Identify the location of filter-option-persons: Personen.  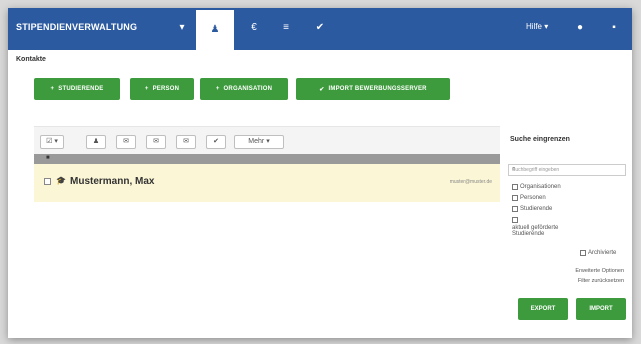
(529, 198).